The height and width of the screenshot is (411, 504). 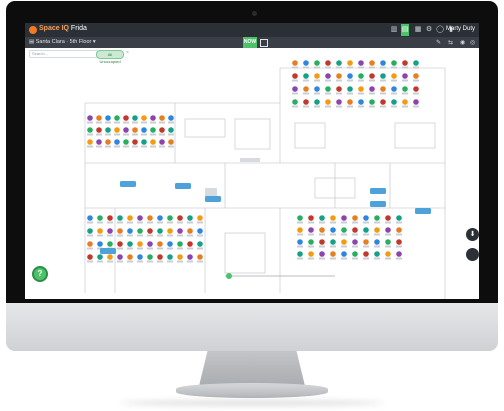 I want to click on user-icon: ◯, so click(x=440, y=30).